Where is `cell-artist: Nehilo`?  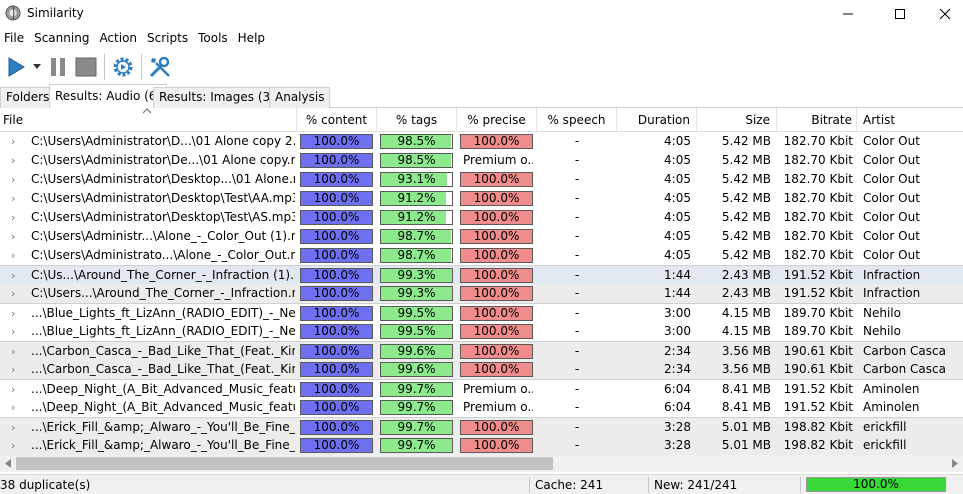 cell-artist: Nehilo is located at coordinates (882, 313).